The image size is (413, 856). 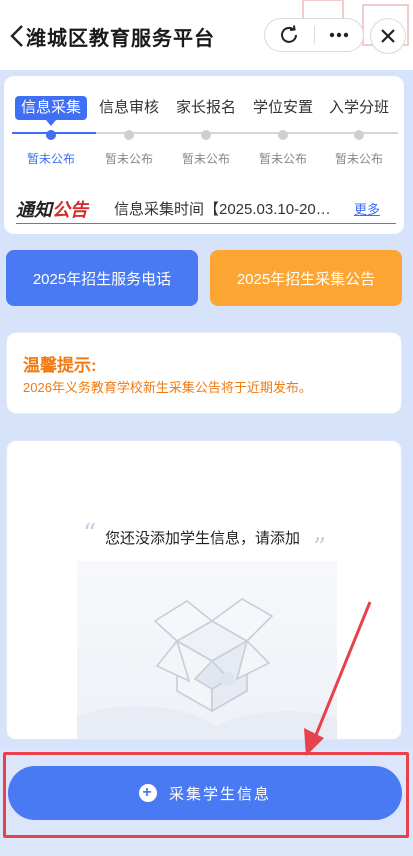 I want to click on step-class-assignment: 入学分班 暂未公布, so click(x=359, y=131).